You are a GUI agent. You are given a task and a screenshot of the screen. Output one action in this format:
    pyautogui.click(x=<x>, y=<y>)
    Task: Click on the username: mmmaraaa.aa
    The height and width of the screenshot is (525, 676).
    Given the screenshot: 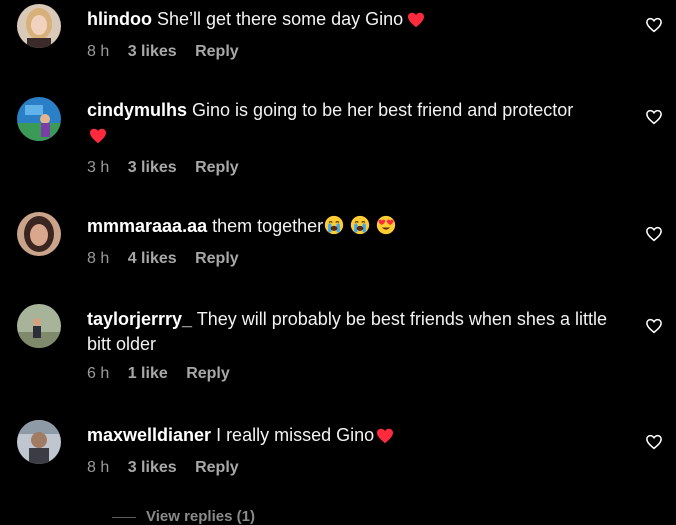 What is the action you would take?
    pyautogui.click(x=147, y=226)
    